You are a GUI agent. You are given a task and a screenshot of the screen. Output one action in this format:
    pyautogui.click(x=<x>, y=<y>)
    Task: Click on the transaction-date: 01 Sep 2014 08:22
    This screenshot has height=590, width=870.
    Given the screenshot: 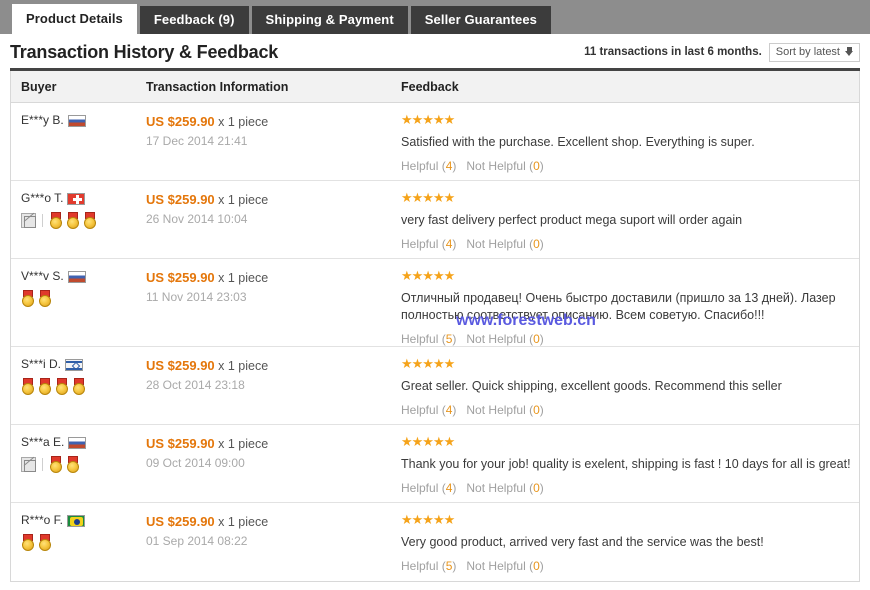 What is the action you would take?
    pyautogui.click(x=197, y=541)
    